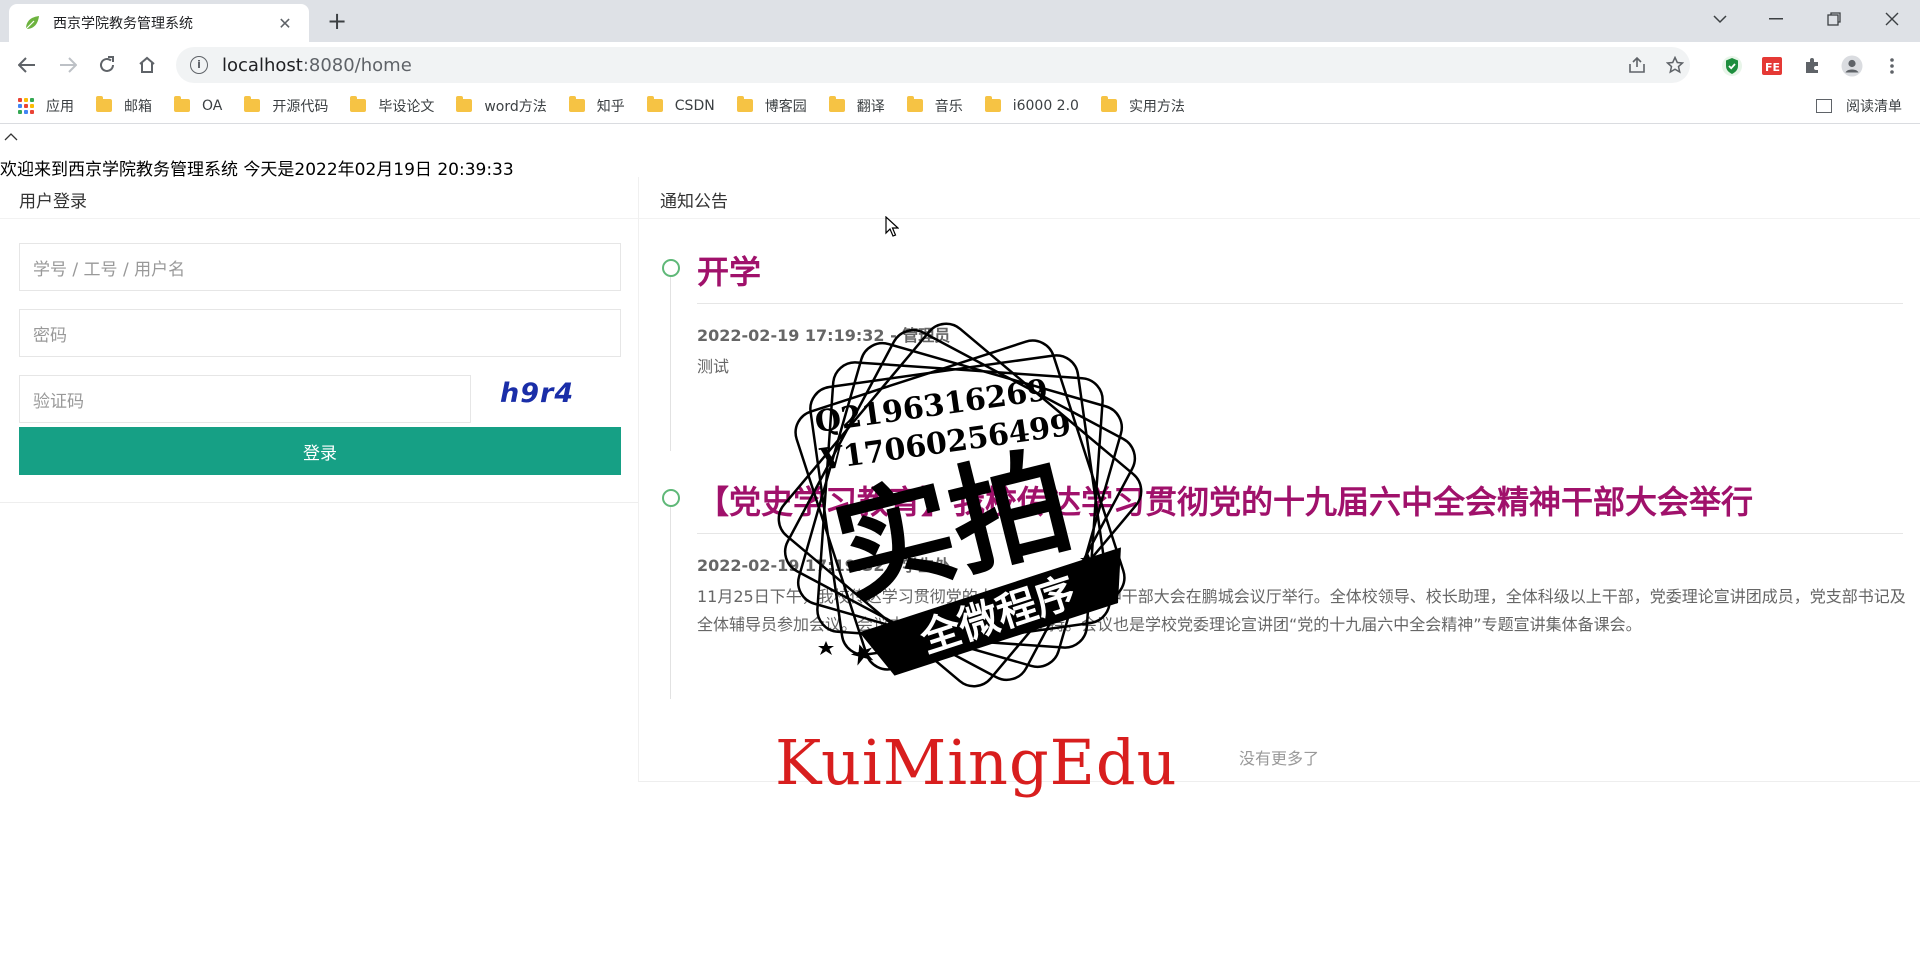 Image resolution: width=1920 pixels, height=969 pixels. What do you see at coordinates (596, 106) in the screenshot?
I see `bookmark-folder: 知乎` at bounding box center [596, 106].